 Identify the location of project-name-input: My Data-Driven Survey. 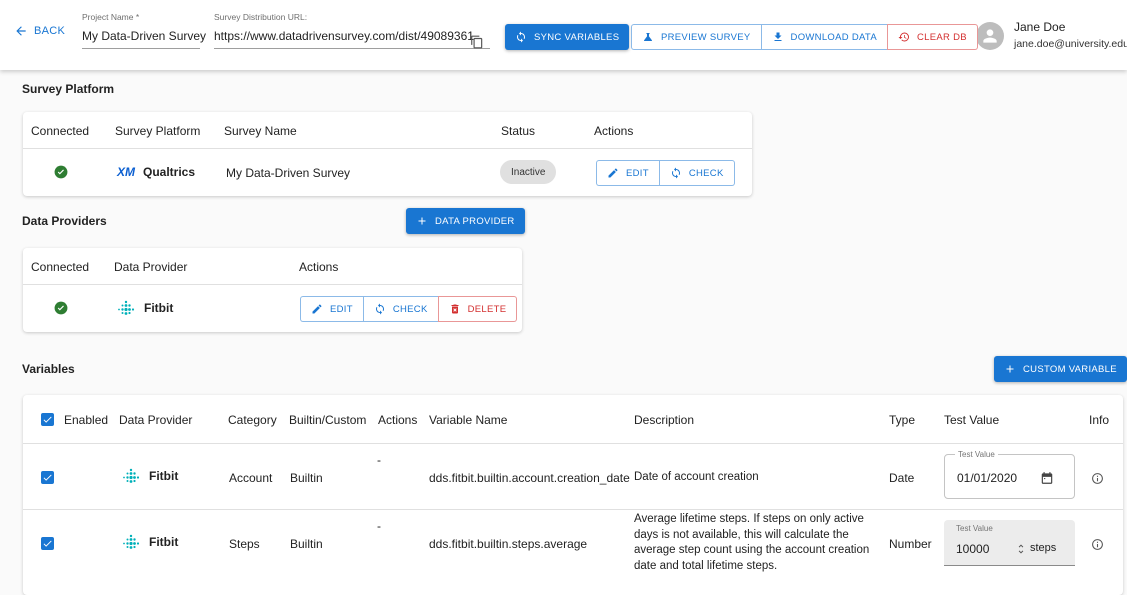
(144, 39).